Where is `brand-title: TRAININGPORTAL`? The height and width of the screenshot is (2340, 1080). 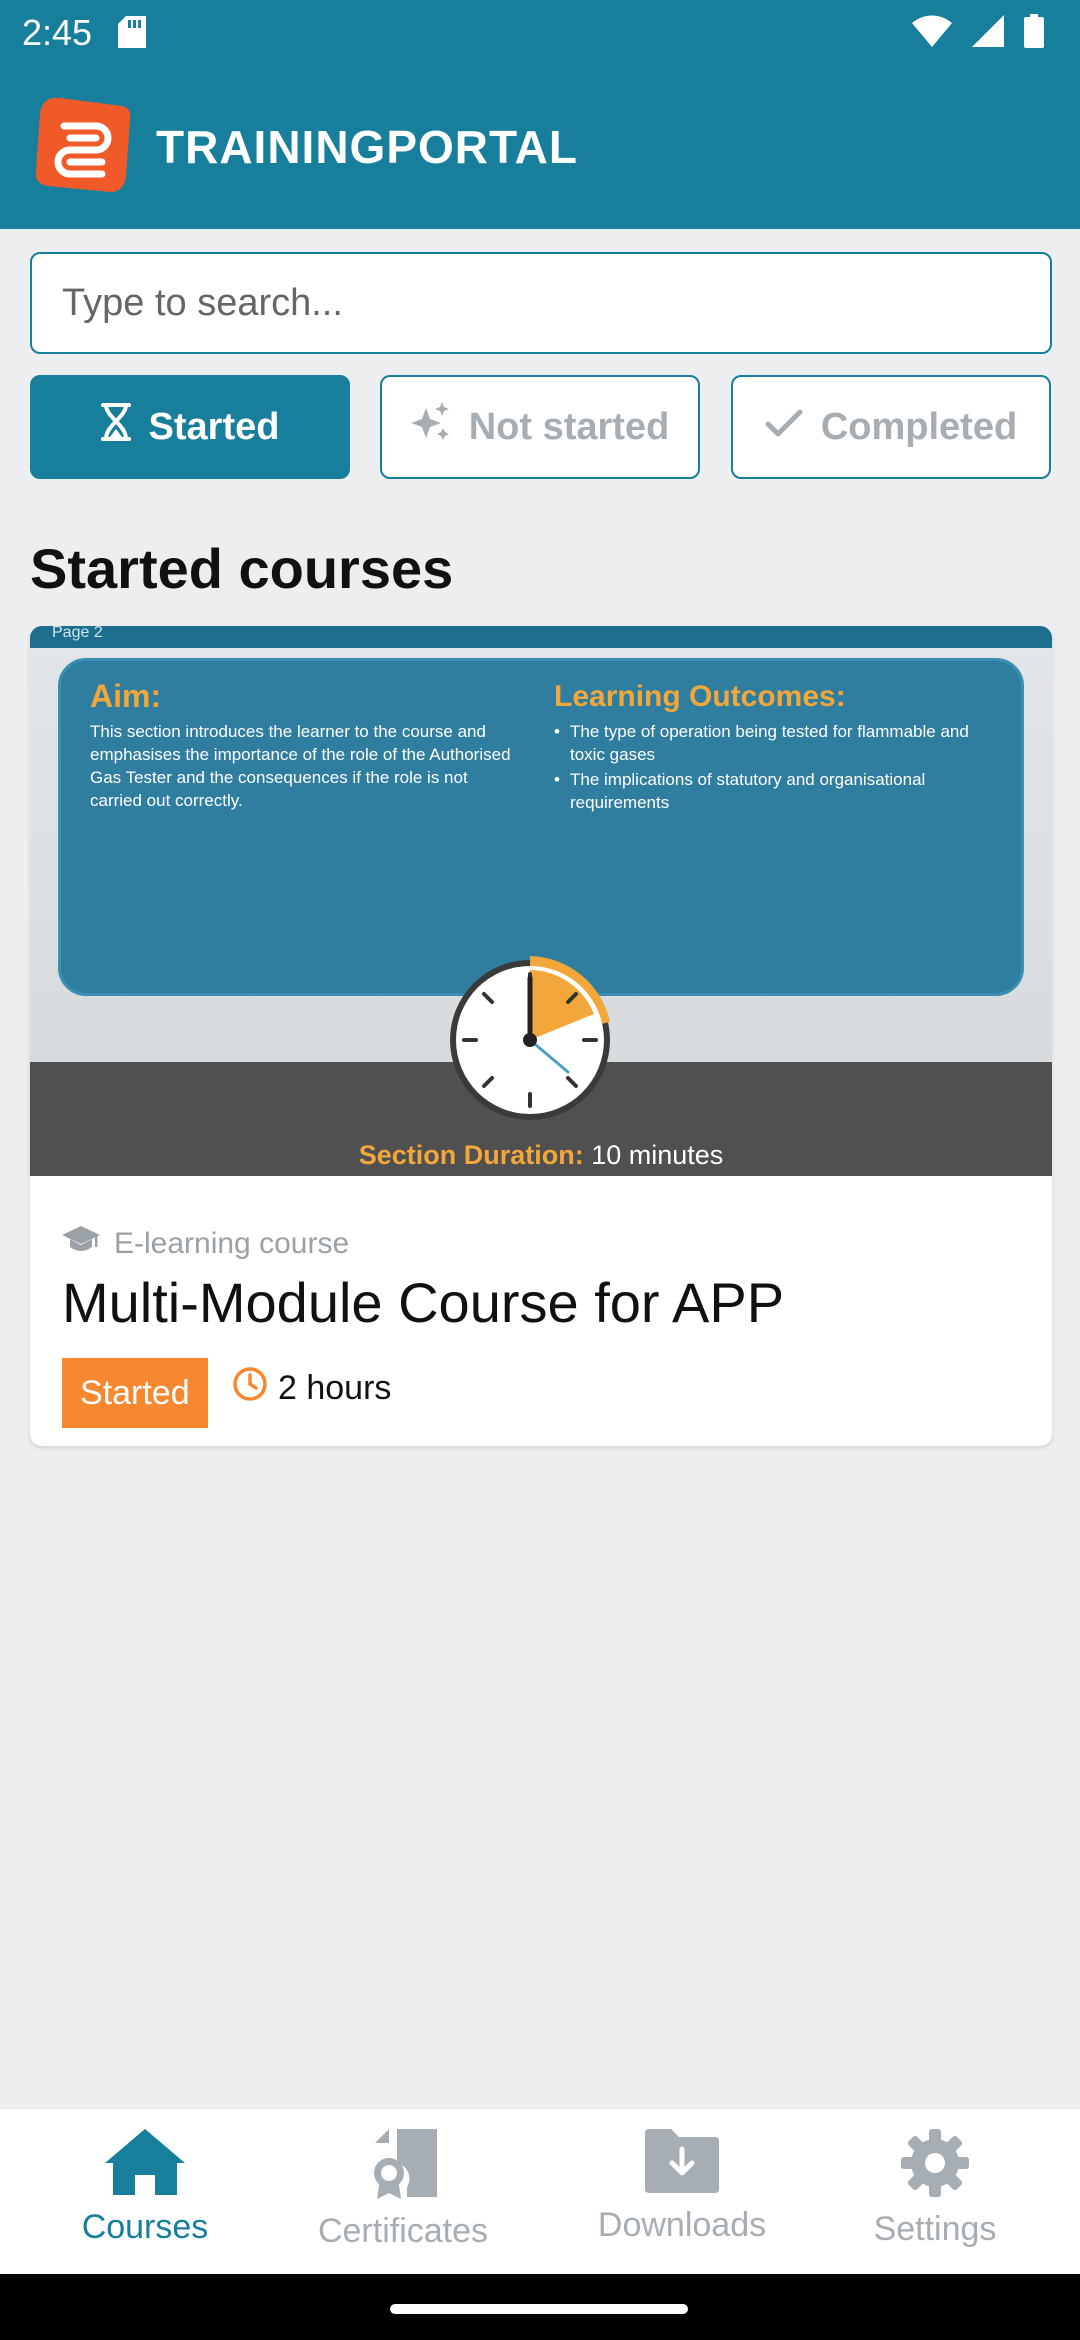 brand-title: TRAININGPORTAL is located at coordinates (367, 147).